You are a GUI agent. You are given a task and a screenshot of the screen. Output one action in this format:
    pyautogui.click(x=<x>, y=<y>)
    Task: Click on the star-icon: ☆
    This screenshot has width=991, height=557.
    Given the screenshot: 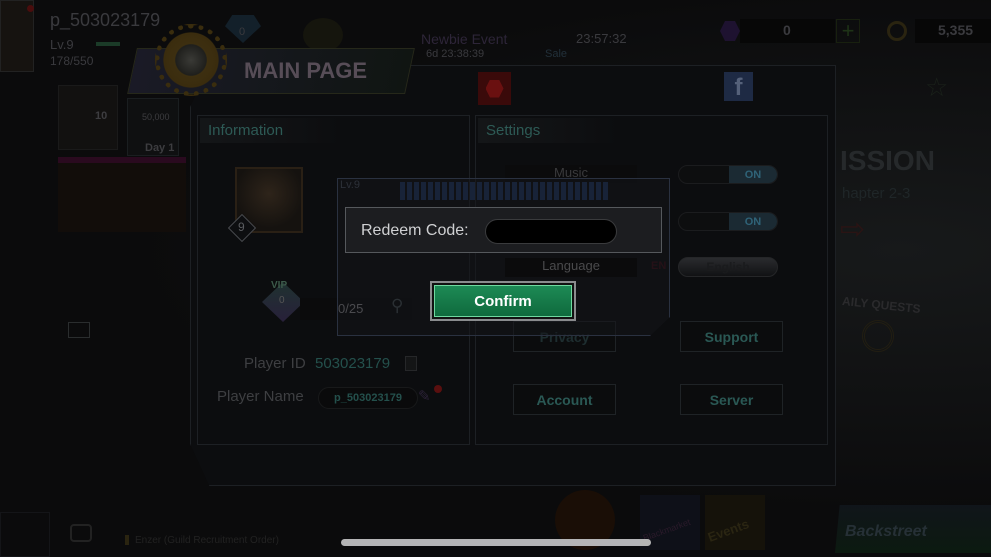 What is the action you would take?
    pyautogui.click(x=936, y=87)
    